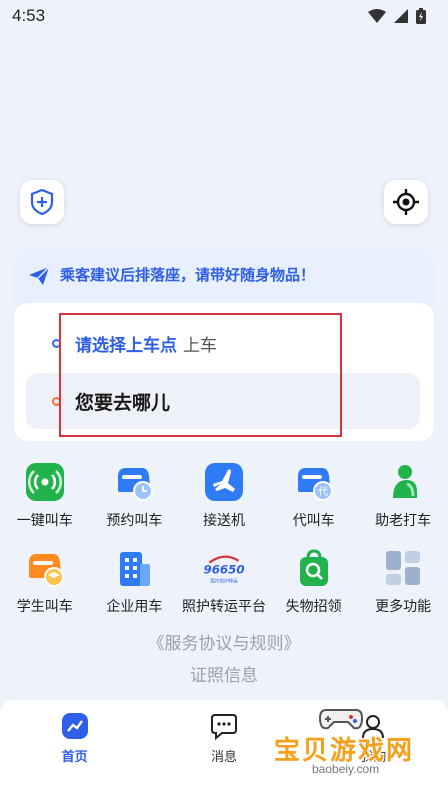 The height and width of the screenshot is (796, 448). Describe the element at coordinates (224, 16) in the screenshot. I see `status-bar: 4:53` at that location.